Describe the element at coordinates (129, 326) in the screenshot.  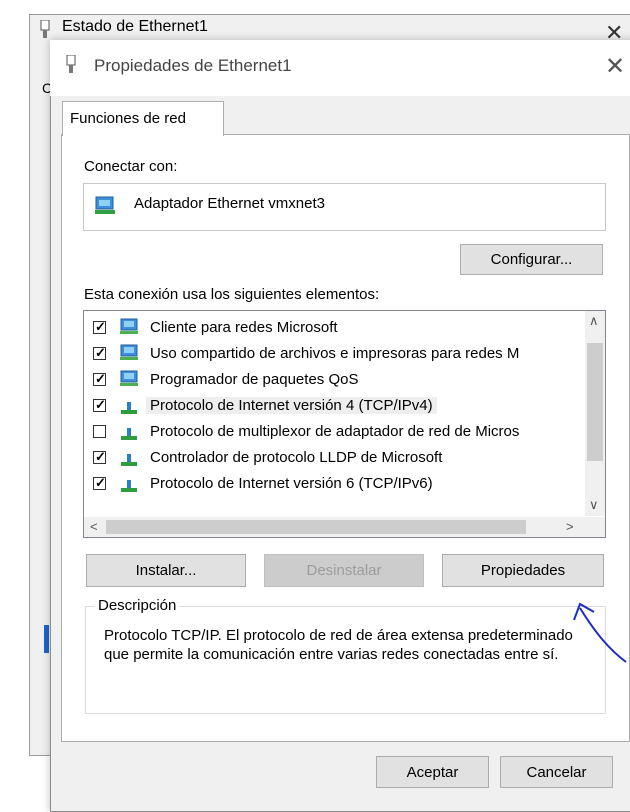
I see `network-client-icon` at that location.